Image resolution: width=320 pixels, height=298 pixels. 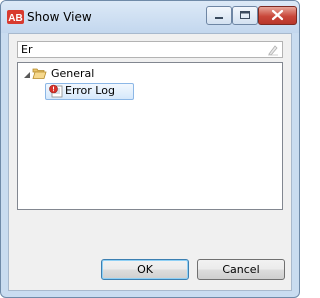 I want to click on tree-item-label: Error Log, so click(x=90, y=90).